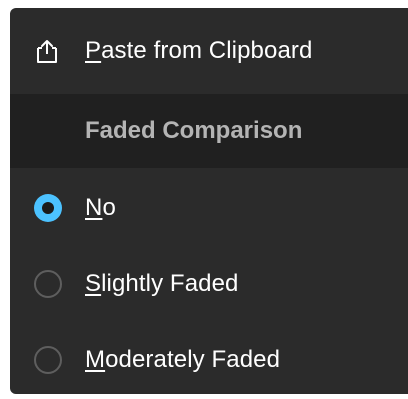  I want to click on option-slightly-faded-label: Slightly Faded, so click(162, 284).